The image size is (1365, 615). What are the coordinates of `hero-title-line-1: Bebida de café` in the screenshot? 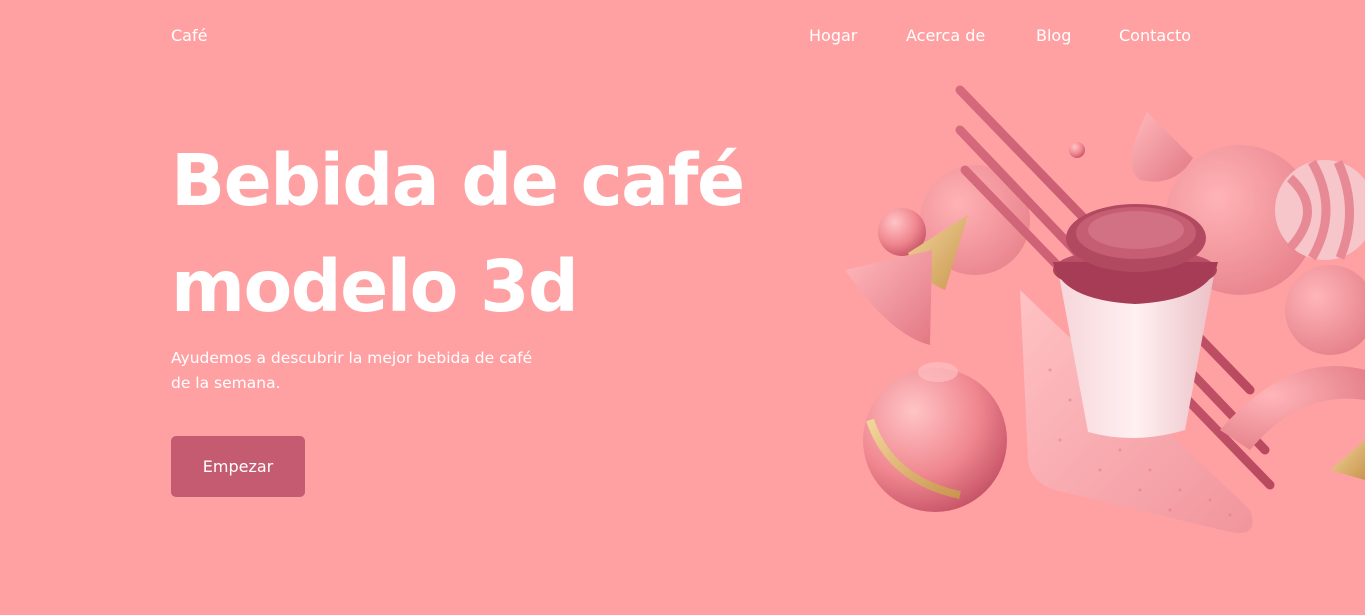 It's located at (458, 180).